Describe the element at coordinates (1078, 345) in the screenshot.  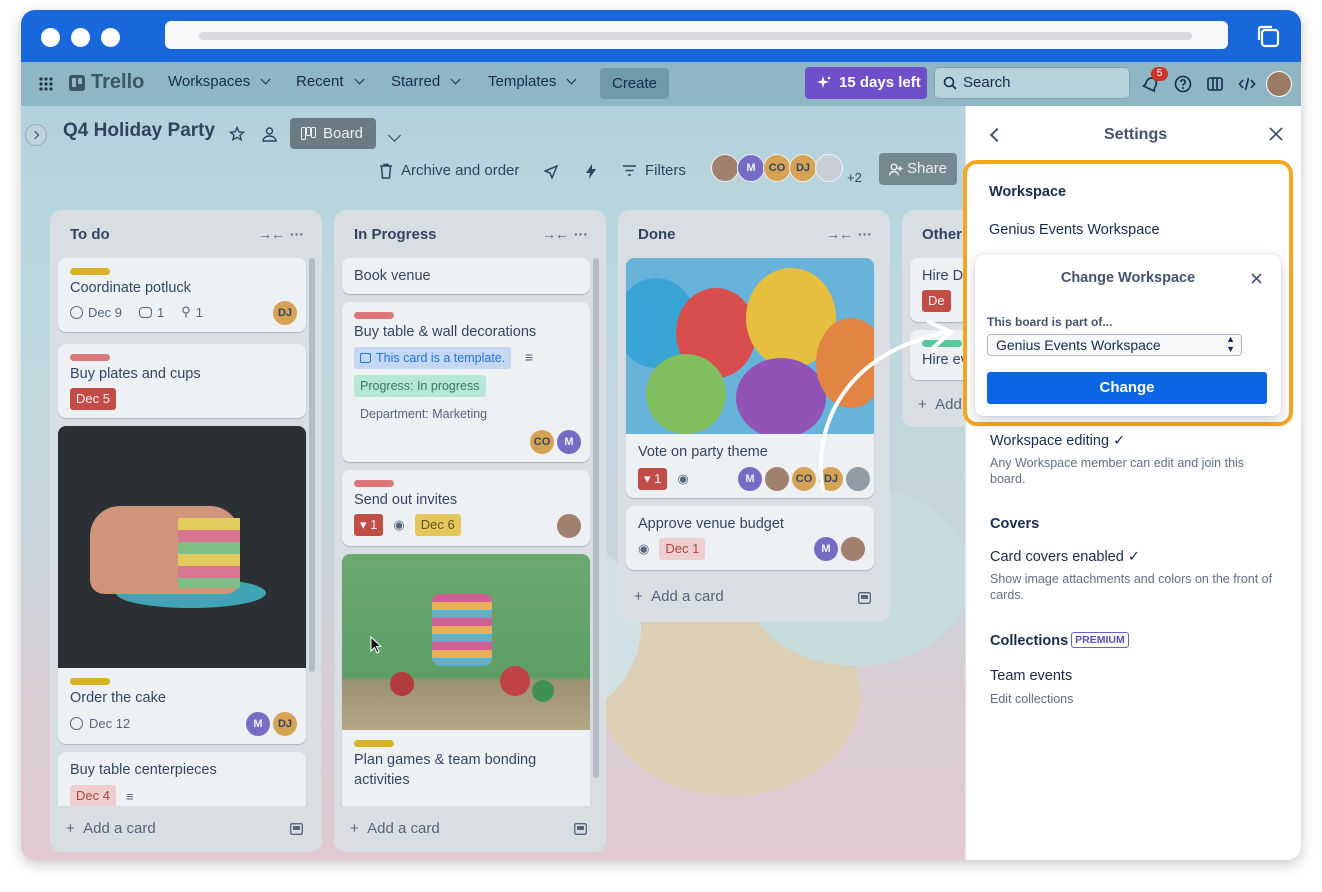
I see `workspace-select-value: Genius Events Workspace` at that location.